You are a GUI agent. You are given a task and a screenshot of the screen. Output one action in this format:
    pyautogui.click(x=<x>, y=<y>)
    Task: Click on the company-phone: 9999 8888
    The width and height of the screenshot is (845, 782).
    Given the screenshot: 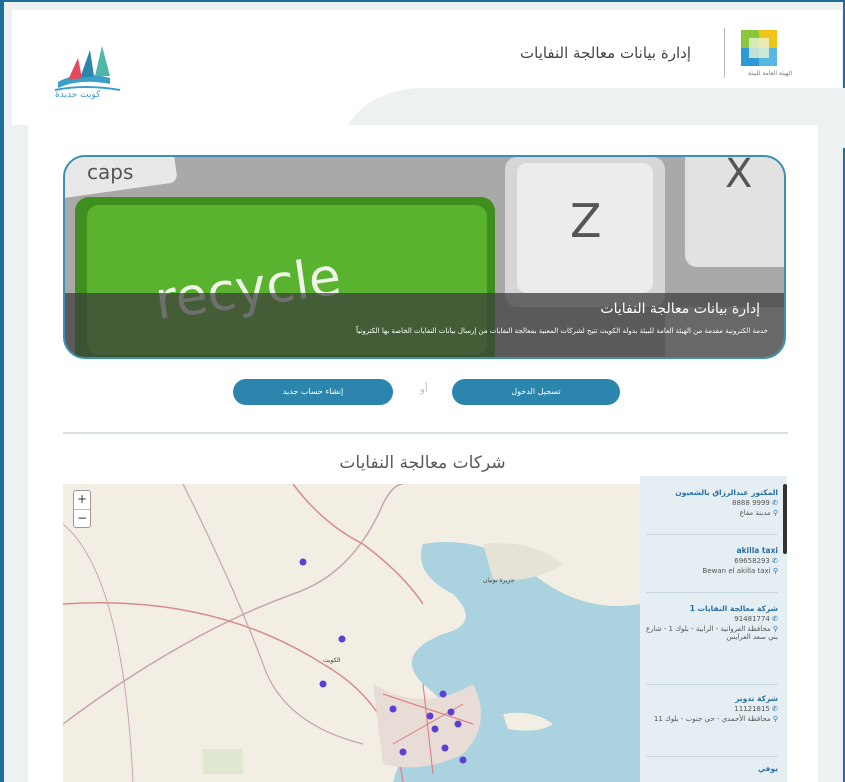 What is the action you would take?
    pyautogui.click(x=751, y=503)
    